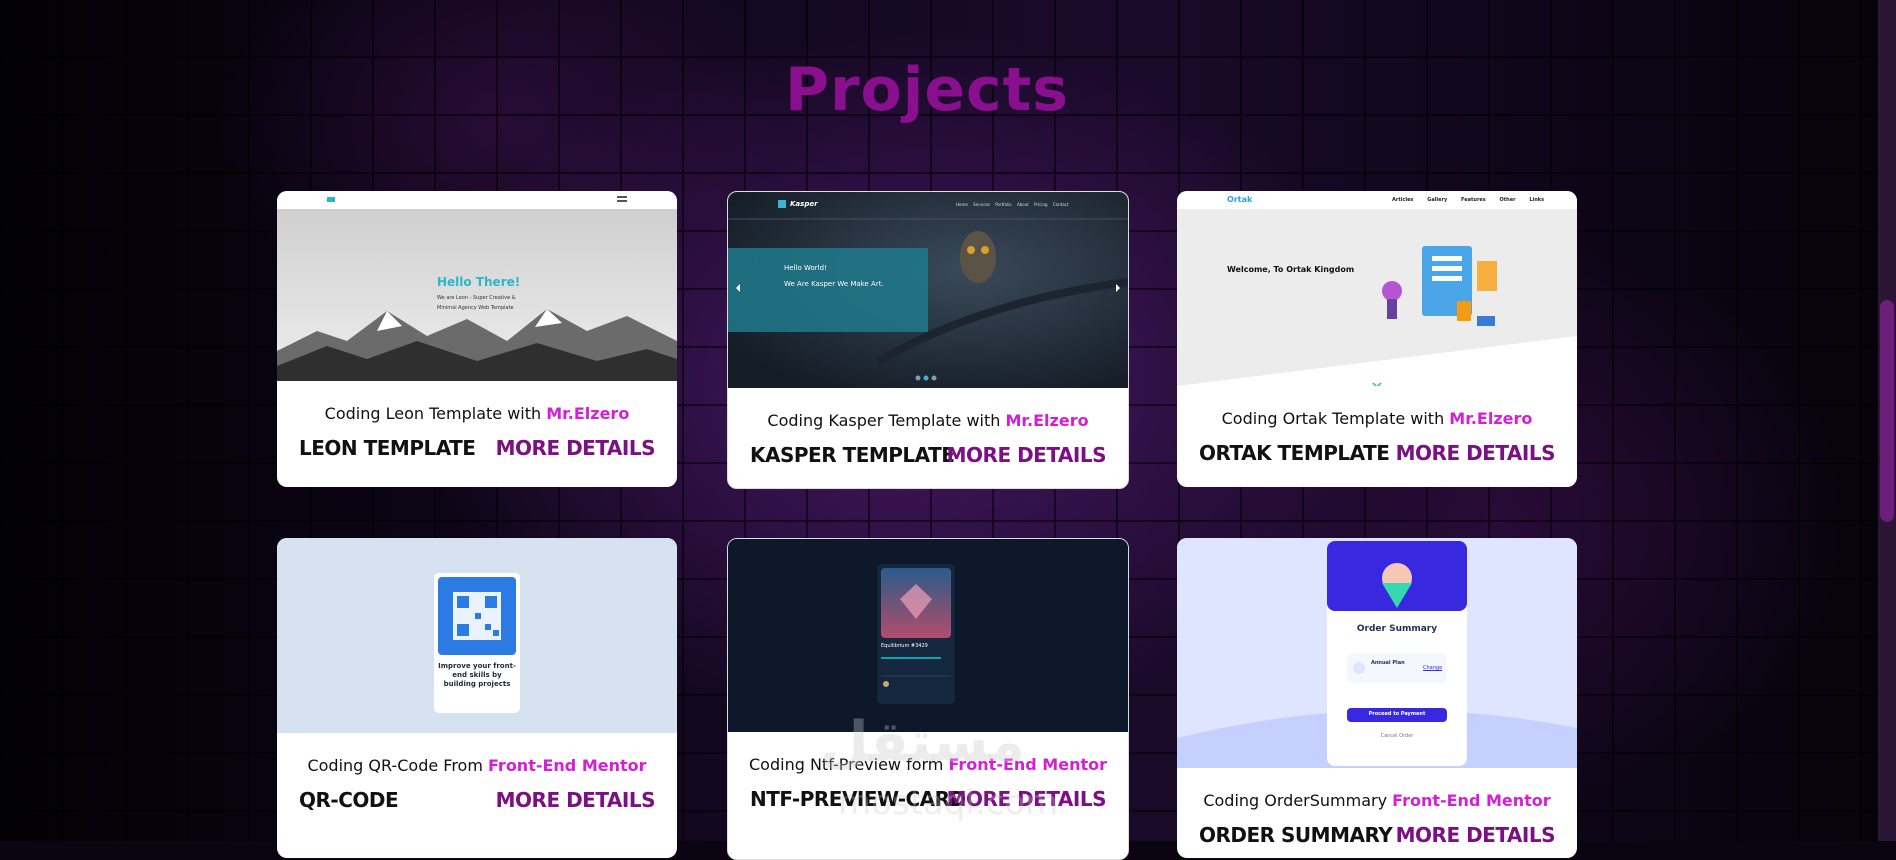 Image resolution: width=1896 pixels, height=860 pixels. I want to click on scrollbar-thumb, so click(1887, 411).